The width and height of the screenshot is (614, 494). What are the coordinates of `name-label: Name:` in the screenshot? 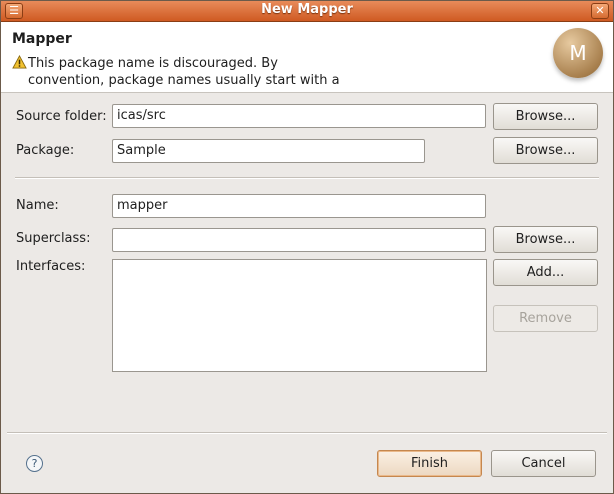 It's located at (37, 205).